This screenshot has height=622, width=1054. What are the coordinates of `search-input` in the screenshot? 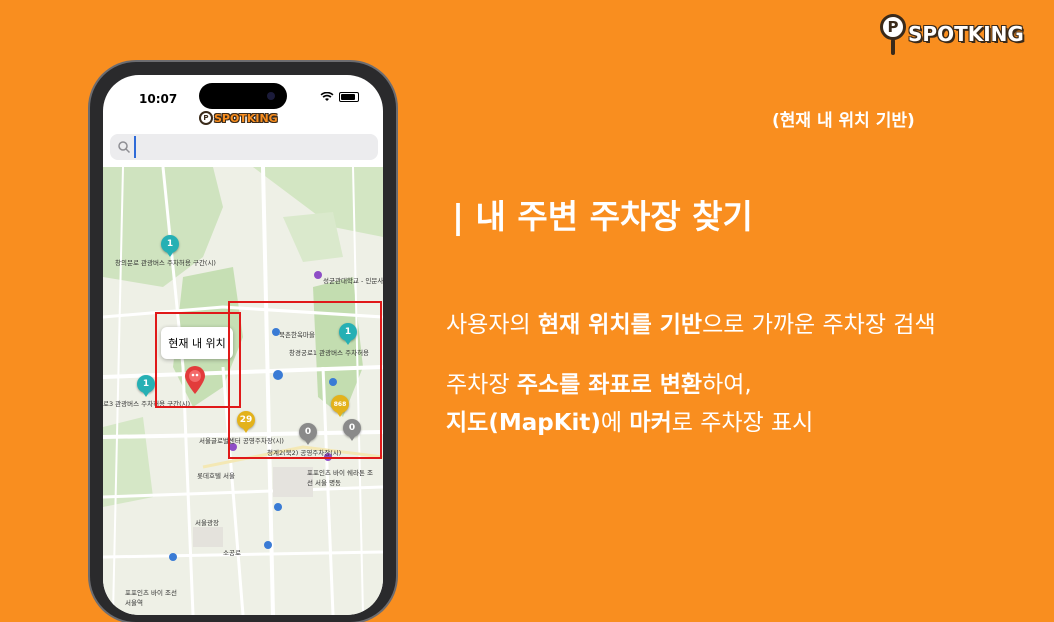 It's located at (252, 147).